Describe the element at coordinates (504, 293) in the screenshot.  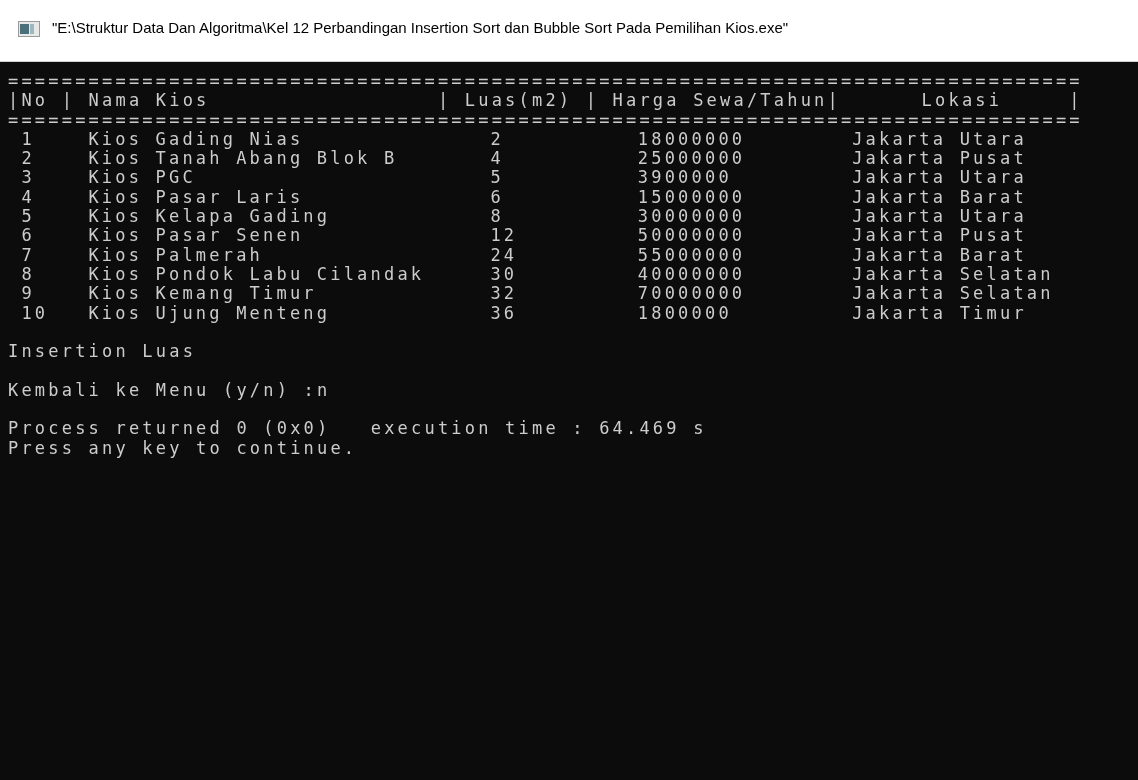
I see `area-value: 32` at that location.